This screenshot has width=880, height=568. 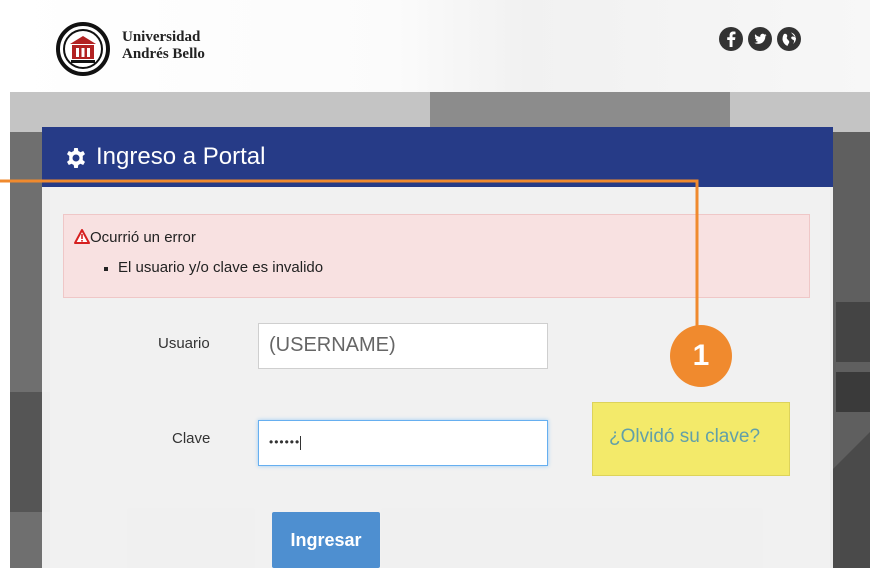 What do you see at coordinates (221, 267) in the screenshot?
I see `error-message: El usuario y/o clave es invalido` at bounding box center [221, 267].